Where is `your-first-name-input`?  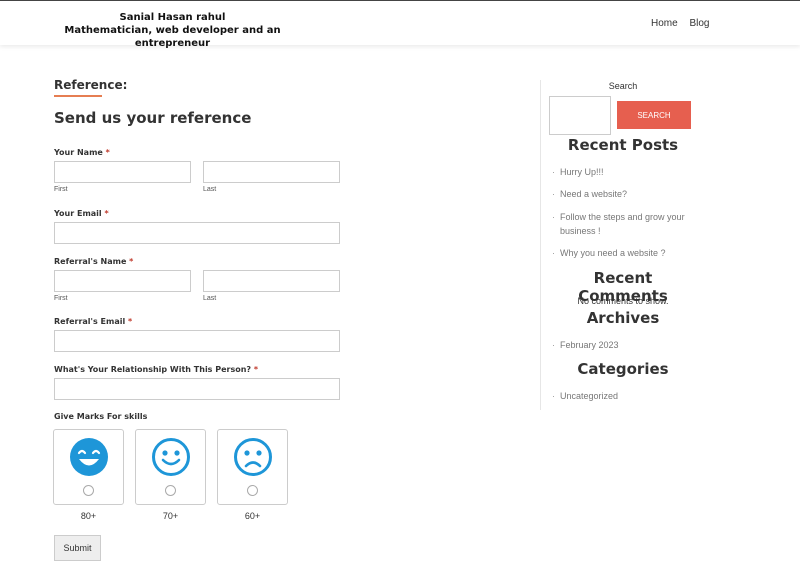 your-first-name-input is located at coordinates (122, 172).